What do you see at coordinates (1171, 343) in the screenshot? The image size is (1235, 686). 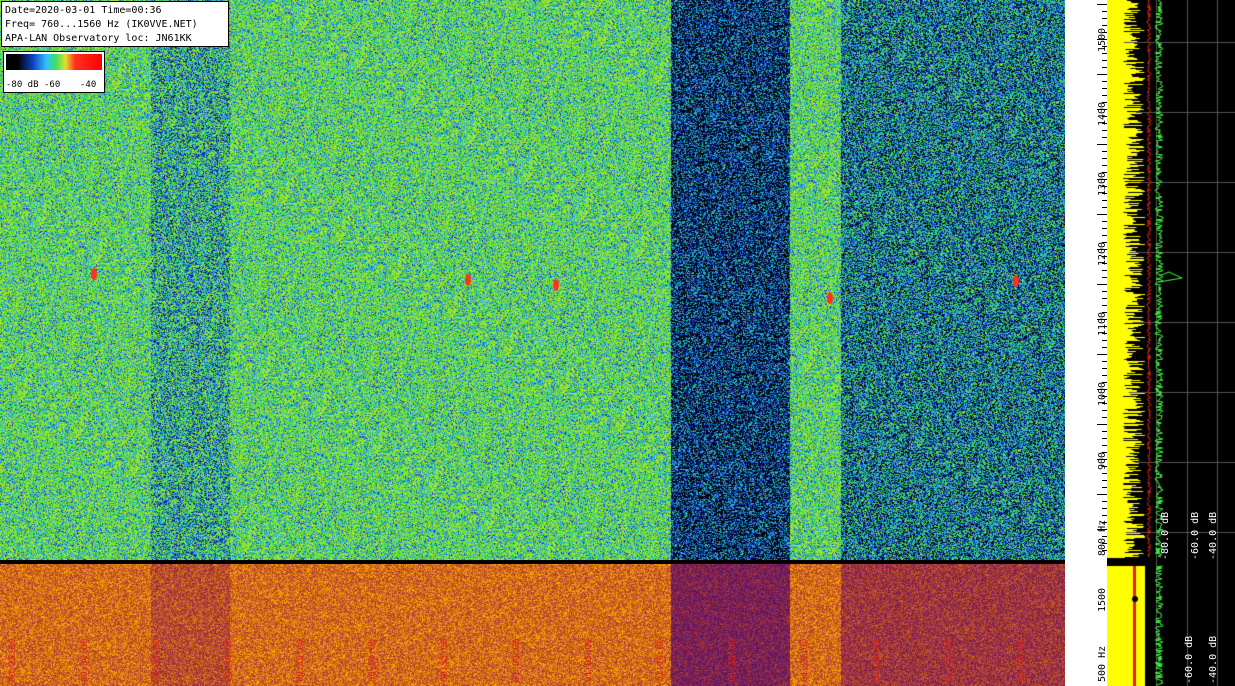 I see `spectrum-panel` at bounding box center [1171, 343].